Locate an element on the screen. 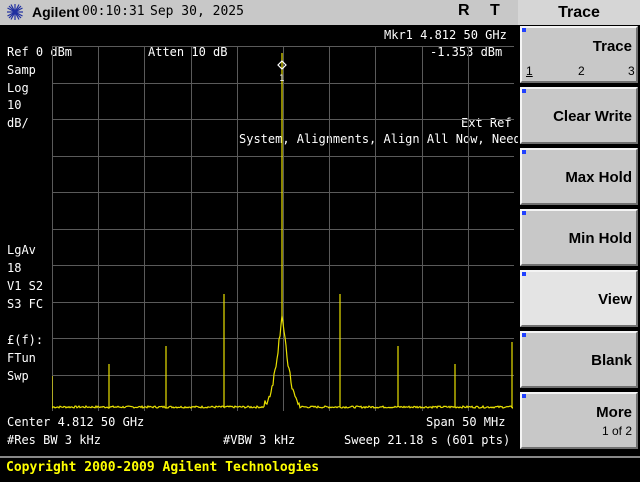 Image resolution: width=640 pixels, height=482 pixels. view-button: View is located at coordinates (579, 298).